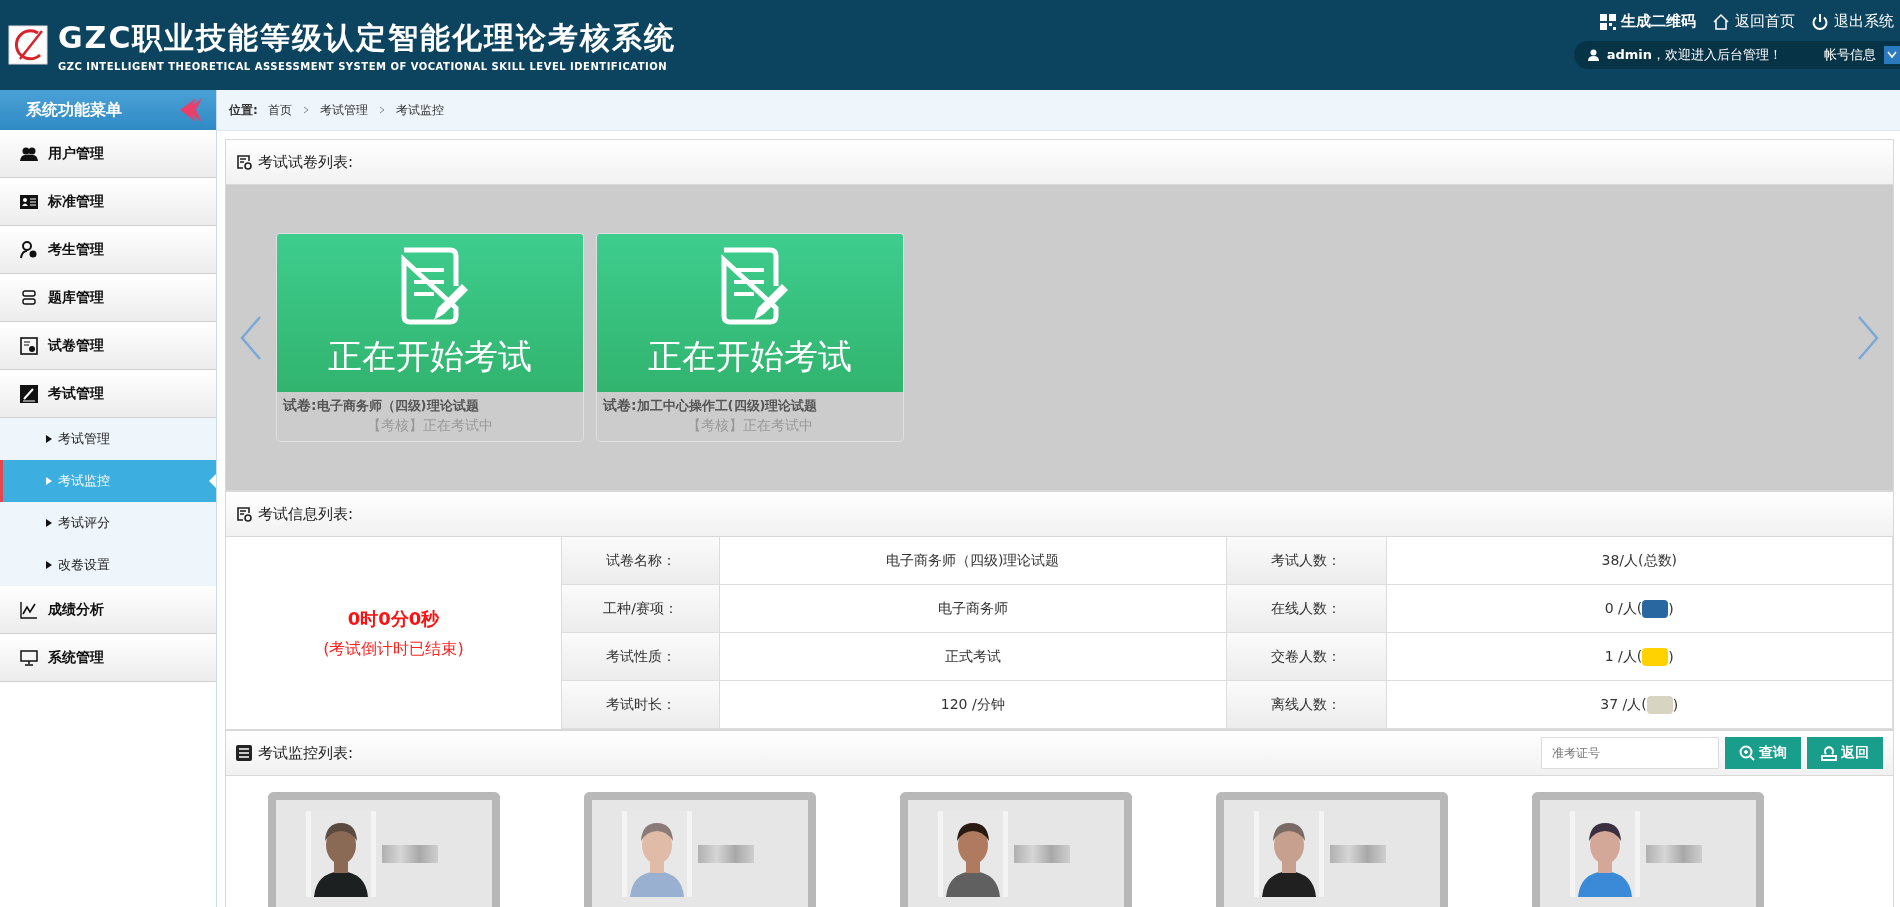 The height and width of the screenshot is (907, 1900). What do you see at coordinates (363, 66) in the screenshot?
I see `app-subtitle: GZC INTELLIGENT THEORETICAL ASSESSMENT SYSTEM OF VOCATIONAL SKILL LEVEL IDENTIFICATION` at bounding box center [363, 66].